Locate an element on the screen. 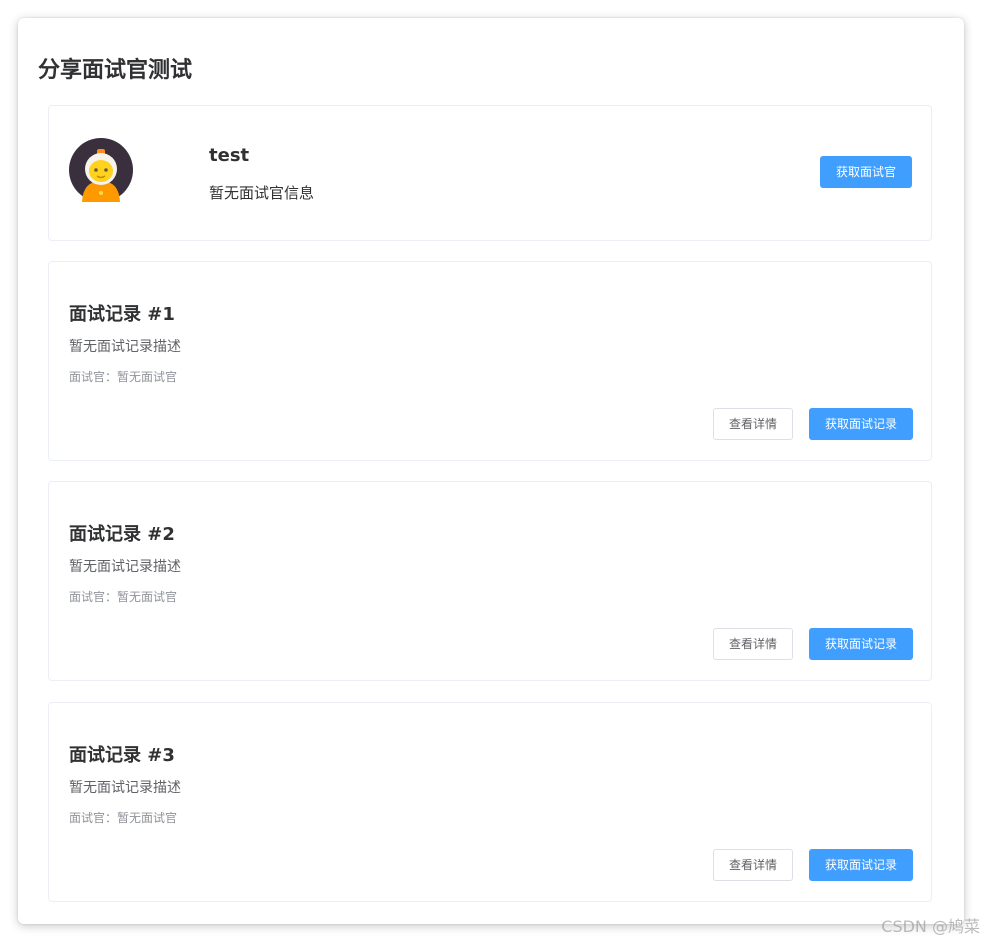  get-interviewer-button: 获取面试官 is located at coordinates (866, 172).